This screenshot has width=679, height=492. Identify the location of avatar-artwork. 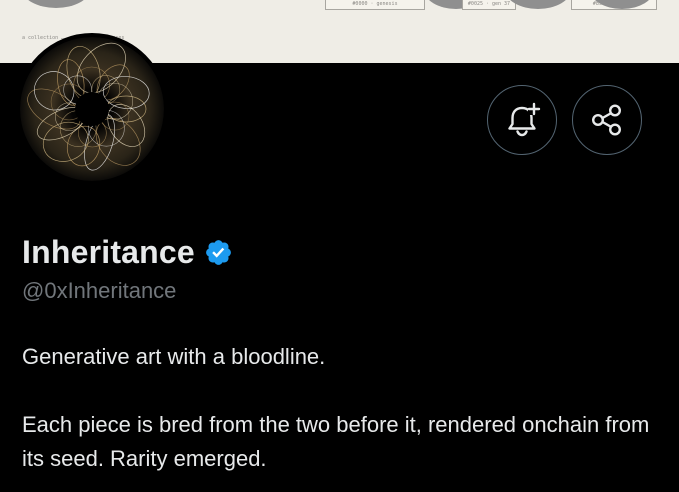
(92, 109).